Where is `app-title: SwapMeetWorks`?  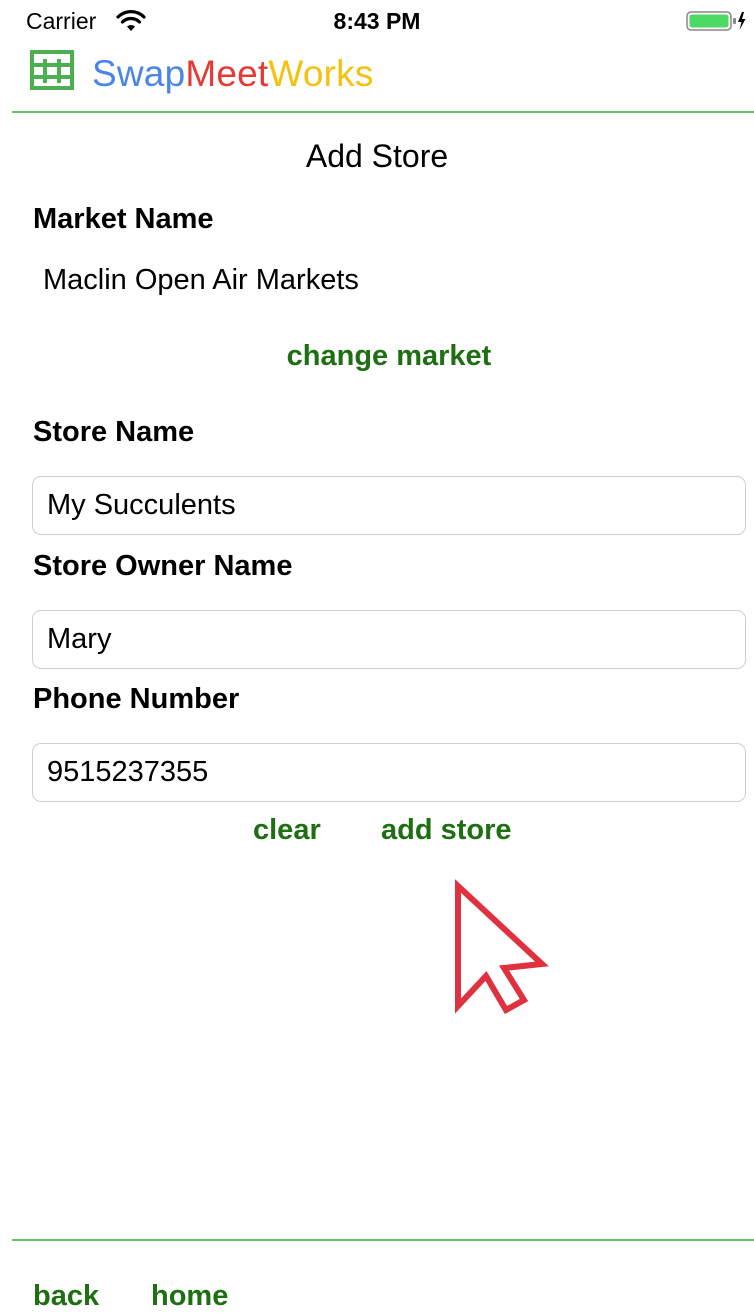 app-title: SwapMeetWorks is located at coordinates (233, 74).